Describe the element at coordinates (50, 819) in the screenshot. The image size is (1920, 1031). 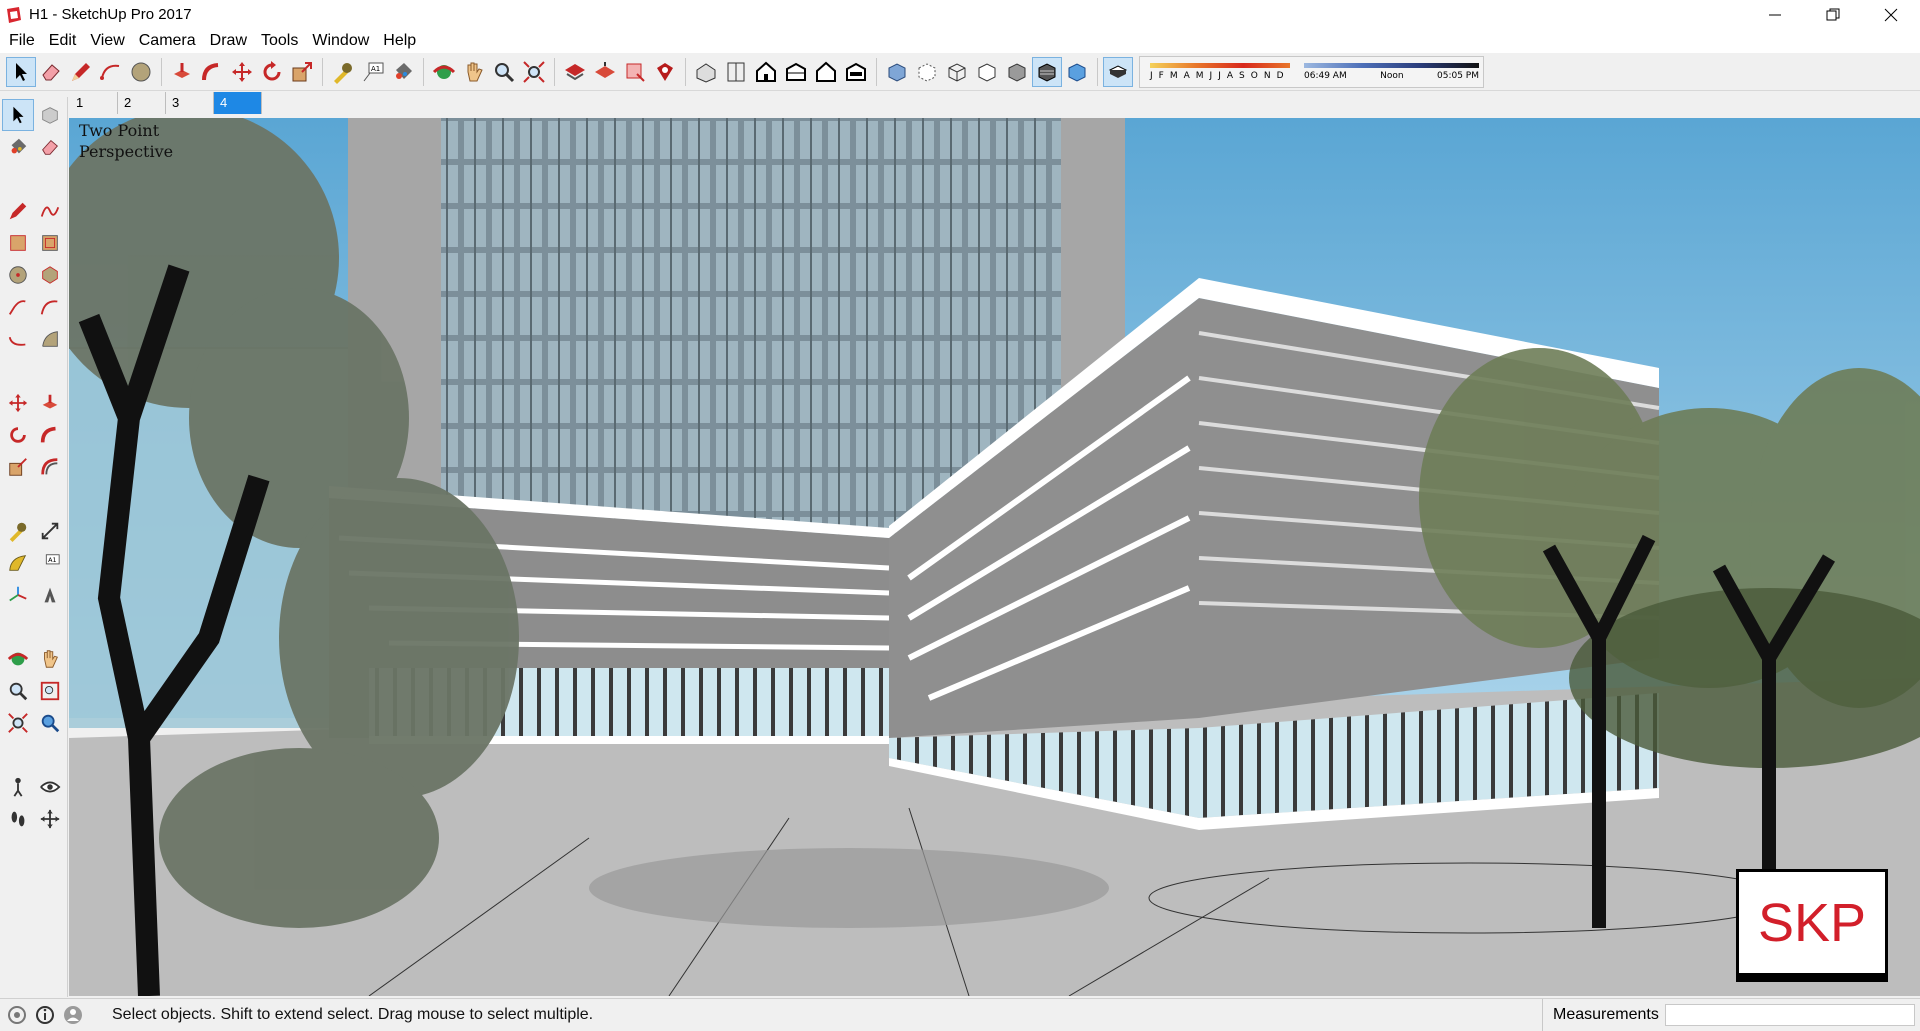
I see `section-plane-tool` at that location.